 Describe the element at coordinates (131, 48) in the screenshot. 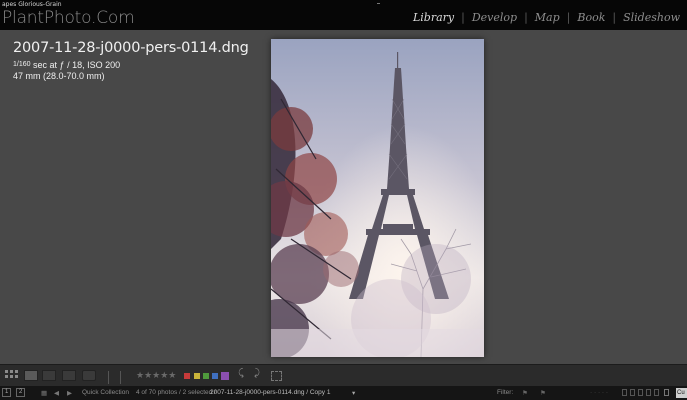

I see `photo-filename: 2007-11-28-j0000-pers-0114.dng` at that location.